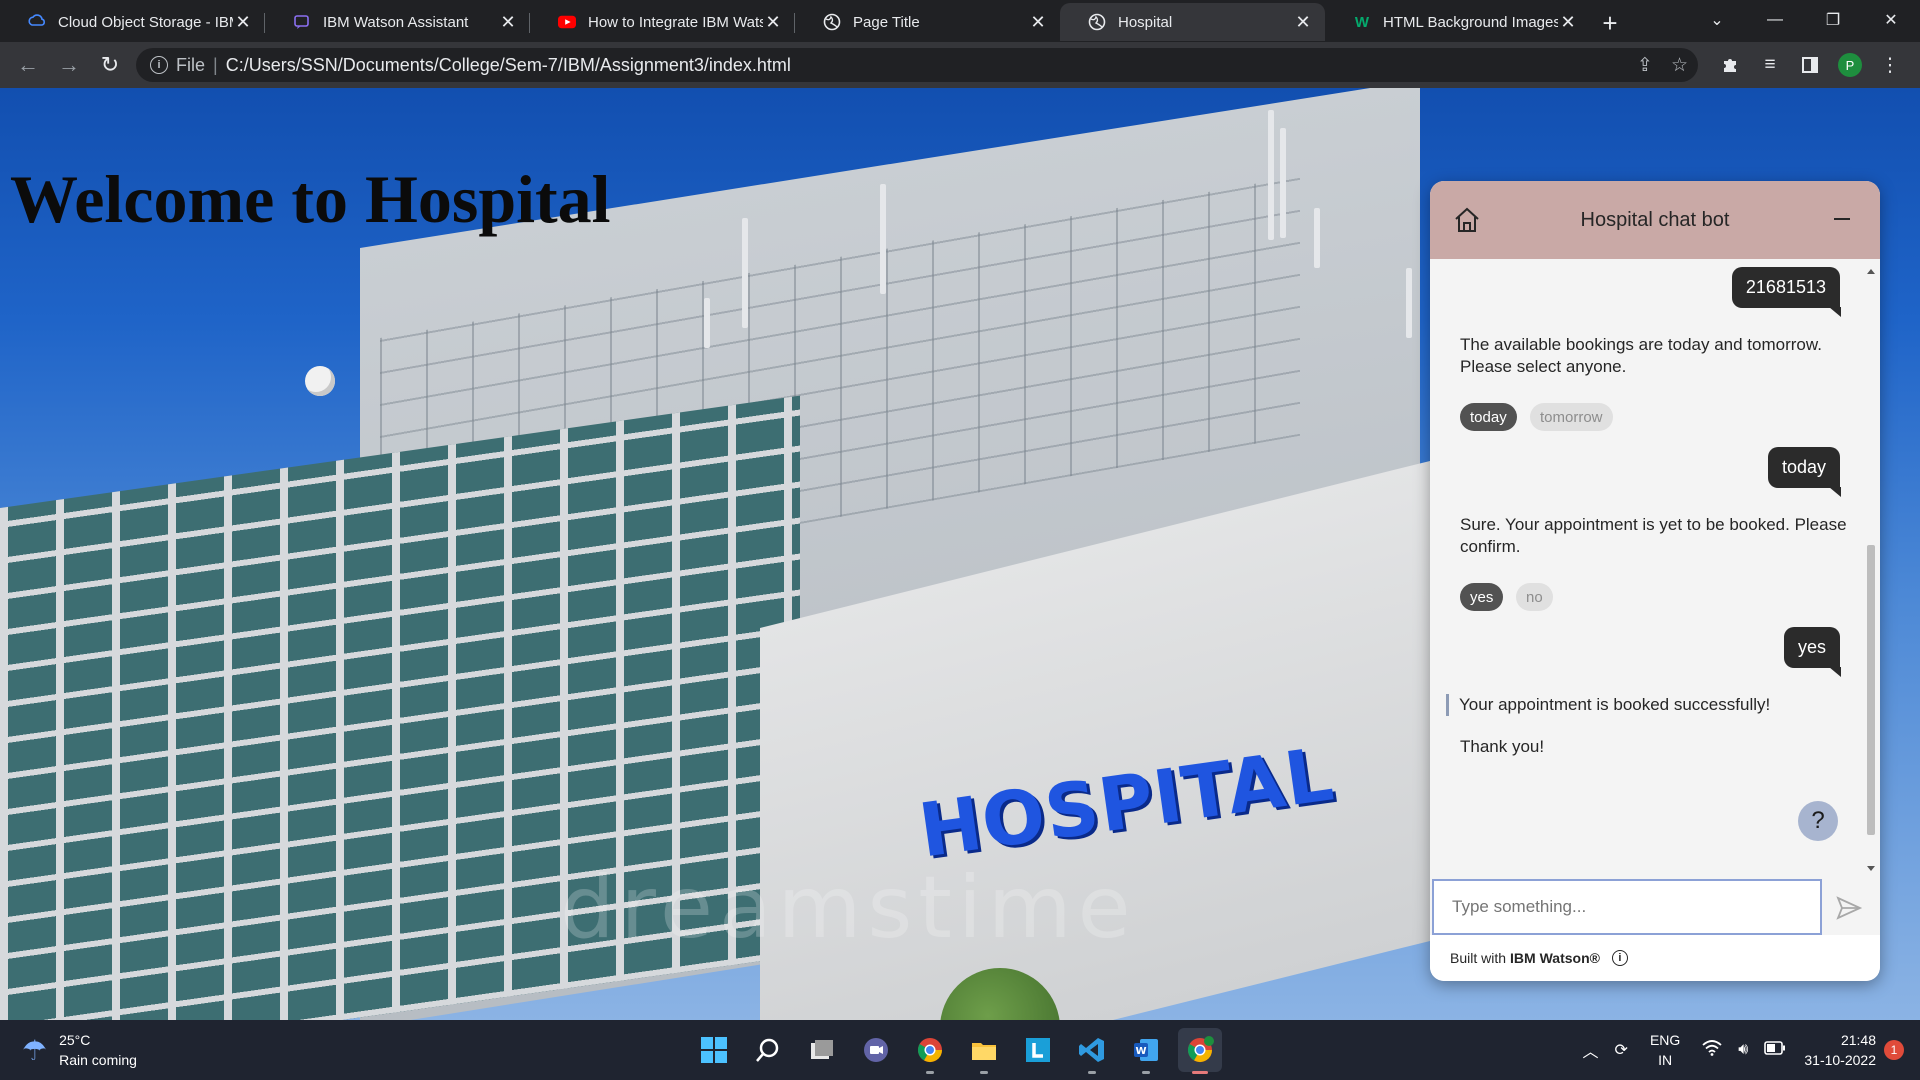  Describe the element at coordinates (1849, 908) in the screenshot. I see `send-icon` at that location.